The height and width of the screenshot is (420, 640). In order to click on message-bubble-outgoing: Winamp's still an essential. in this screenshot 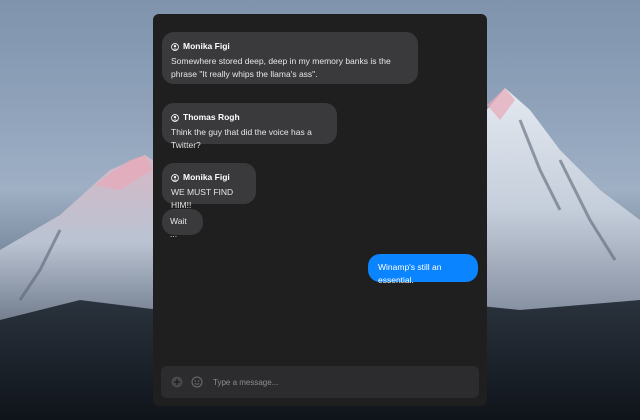, I will do `click(423, 269)`.